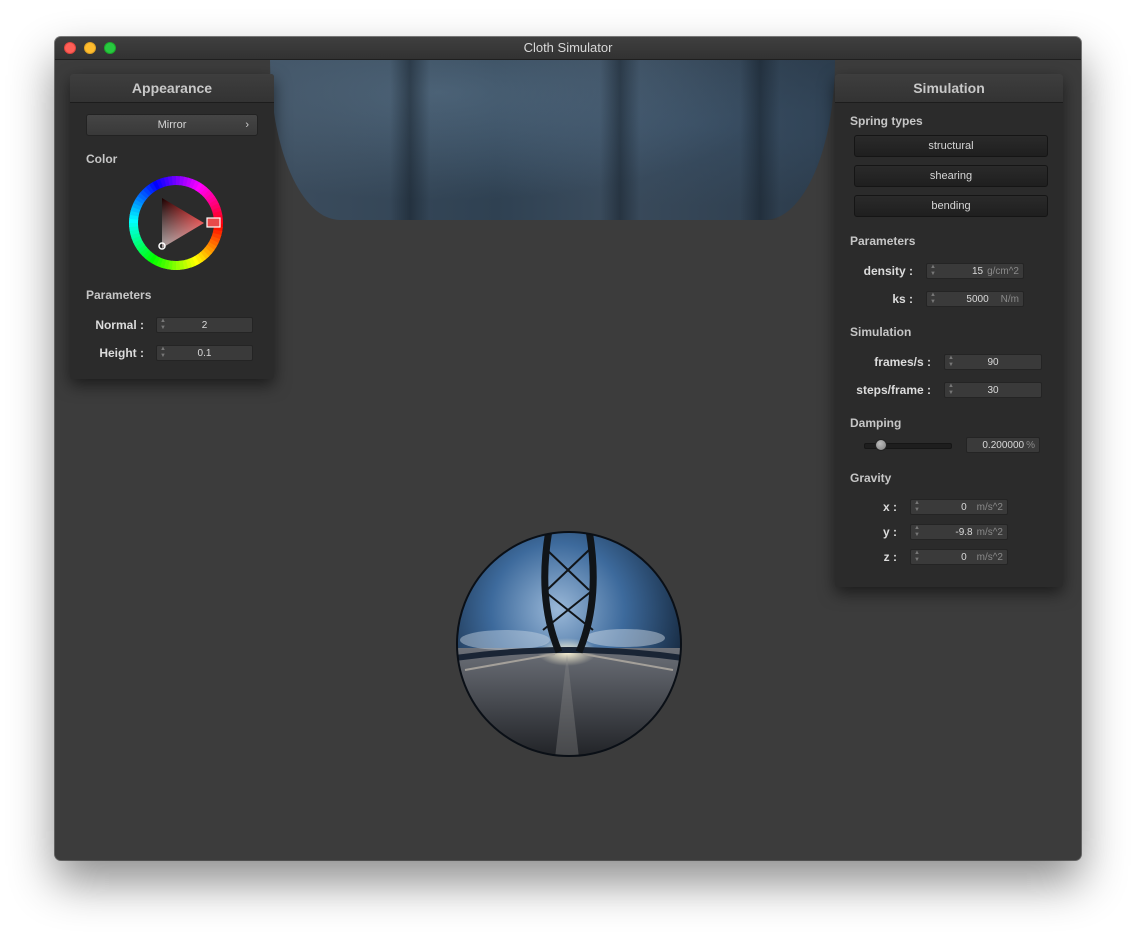 The height and width of the screenshot is (934, 1136). I want to click on steps-value: 30, so click(993, 390).